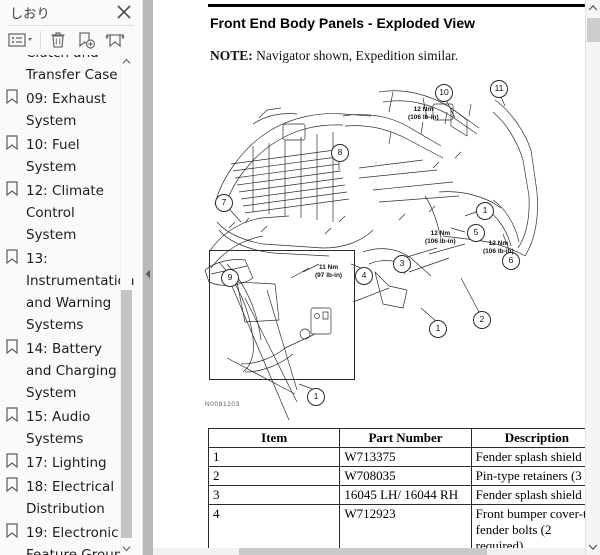 Image resolution: width=600 pixels, height=555 pixels. Describe the element at coordinates (53, 156) in the screenshot. I see `bookmark-item-label: 10: Fuel System` at that location.